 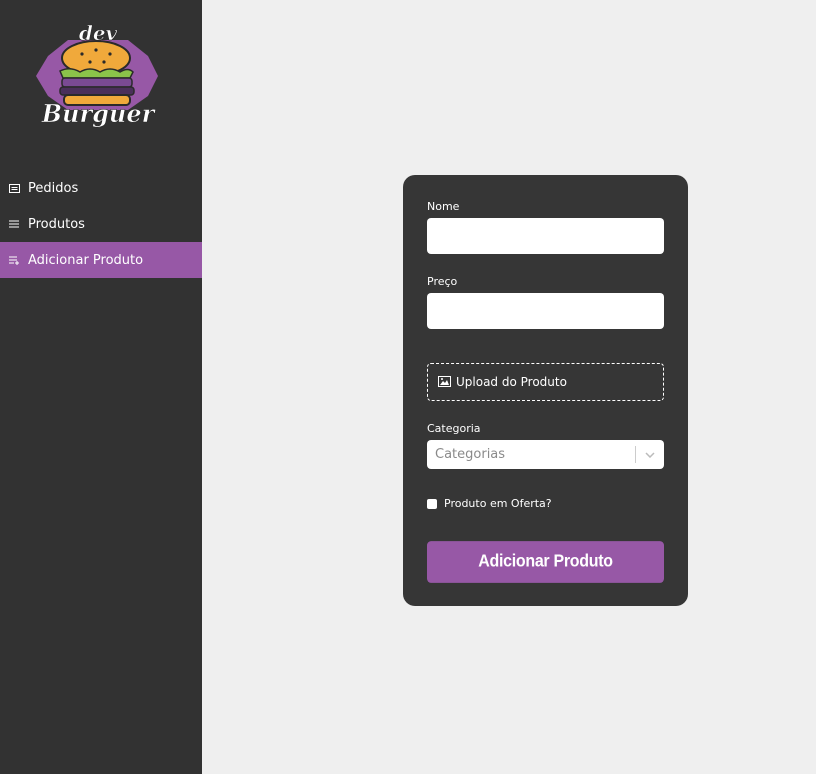 I want to click on sidebar-item-label: Adicionar Produto, so click(x=86, y=260).